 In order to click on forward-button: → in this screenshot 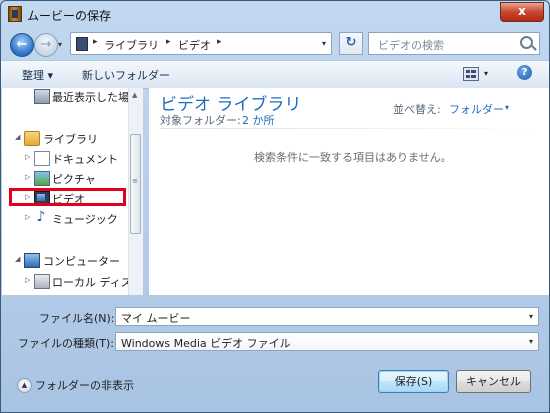, I will do `click(46, 45)`.